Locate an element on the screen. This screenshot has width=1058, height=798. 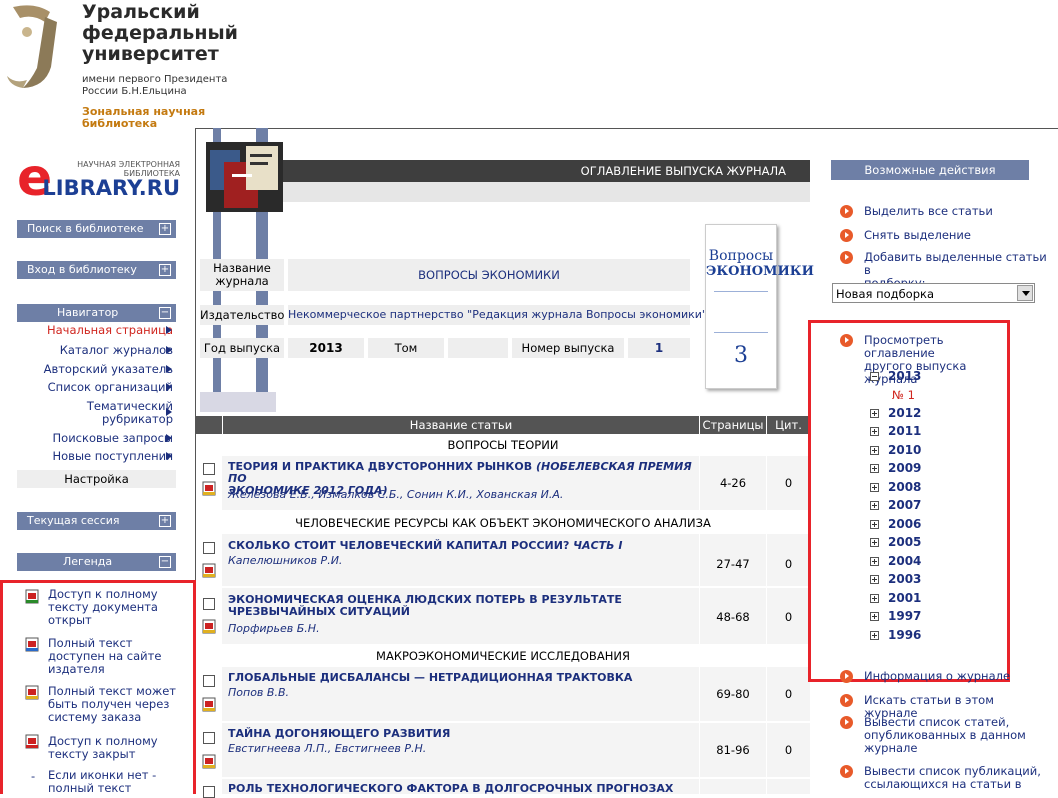
expand-plus-icon: + is located at coordinates (165, 270).